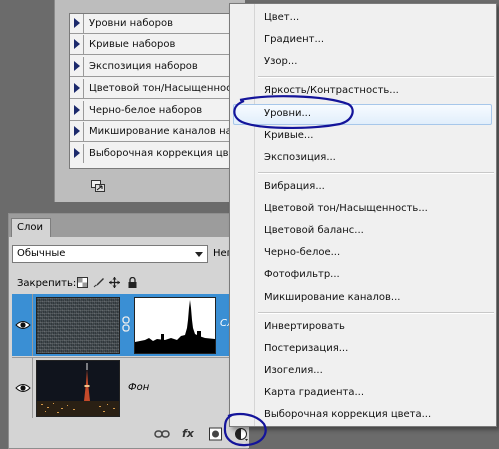 Image resolution: width=499 pixels, height=449 pixels. Describe the element at coordinates (166, 88) in the screenshot. I see `preset-item-label: Цветовой тон/Насыщенность` at that location.